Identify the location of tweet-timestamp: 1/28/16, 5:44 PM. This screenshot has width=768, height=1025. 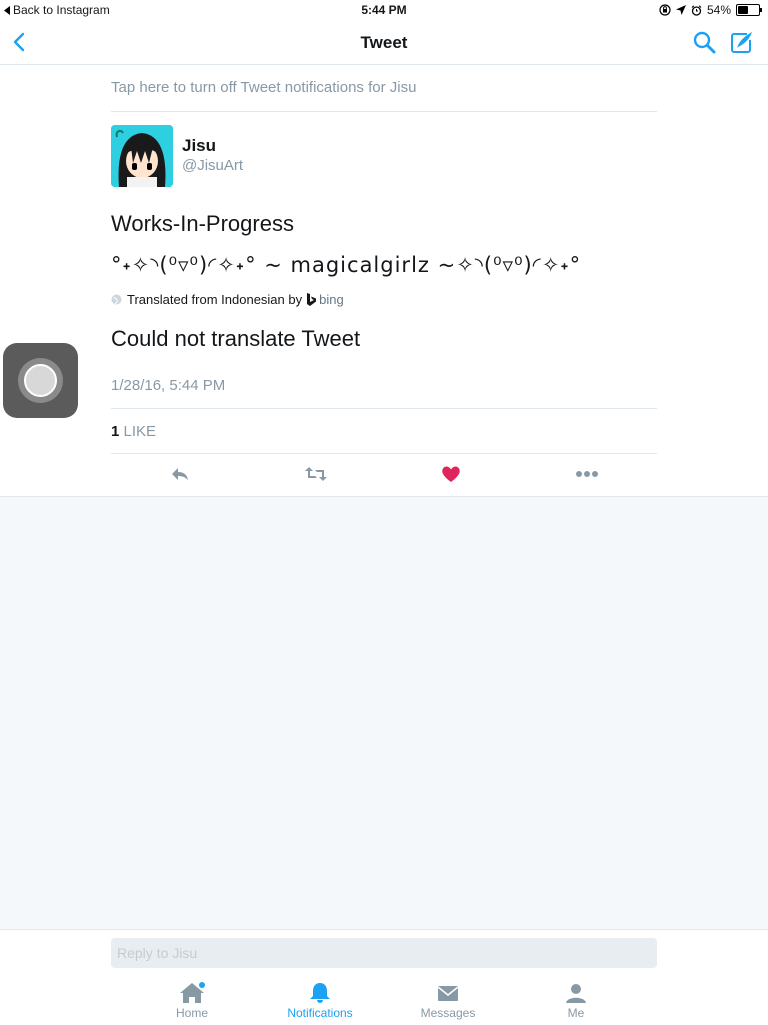
(168, 385).